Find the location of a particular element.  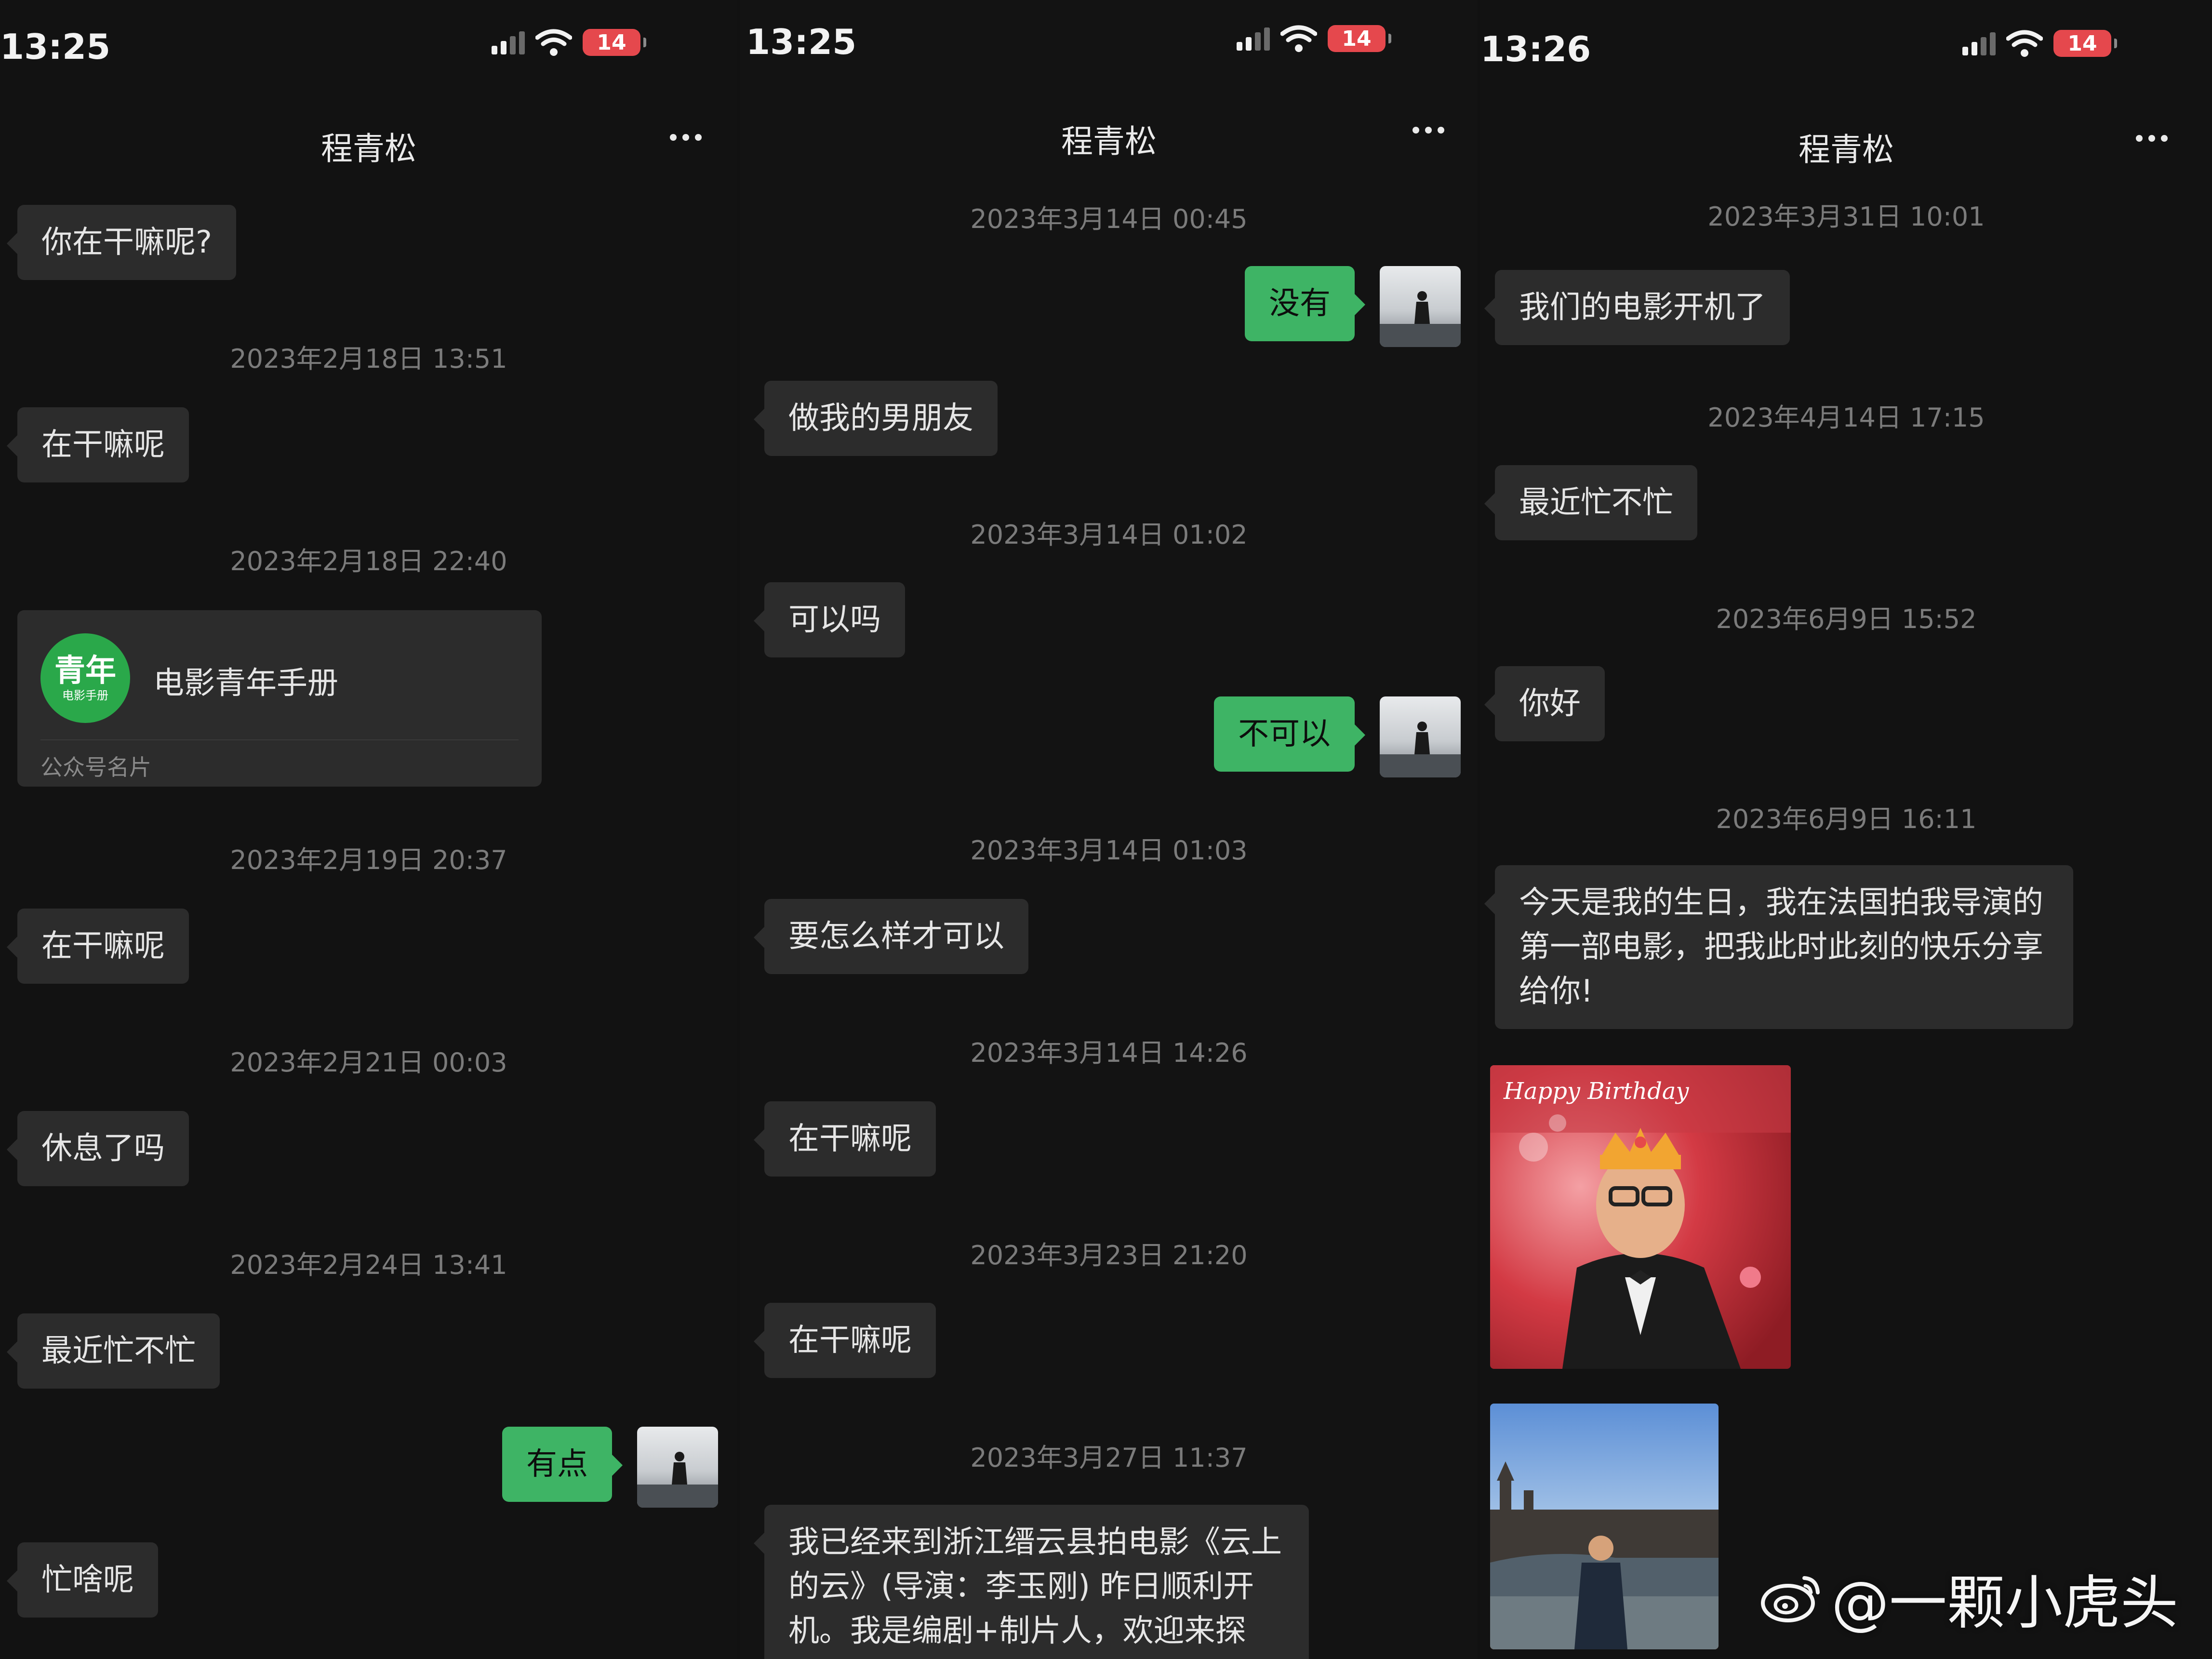

card-type-label: 公众号名片 is located at coordinates (95, 767).